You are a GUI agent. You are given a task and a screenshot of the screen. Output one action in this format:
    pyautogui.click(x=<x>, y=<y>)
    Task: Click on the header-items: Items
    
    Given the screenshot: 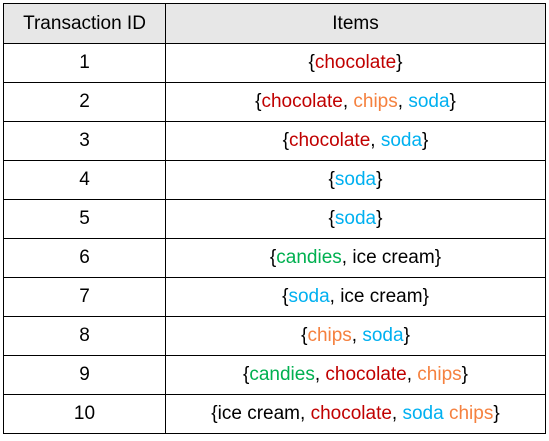 What is the action you would take?
    pyautogui.click(x=355, y=23)
    